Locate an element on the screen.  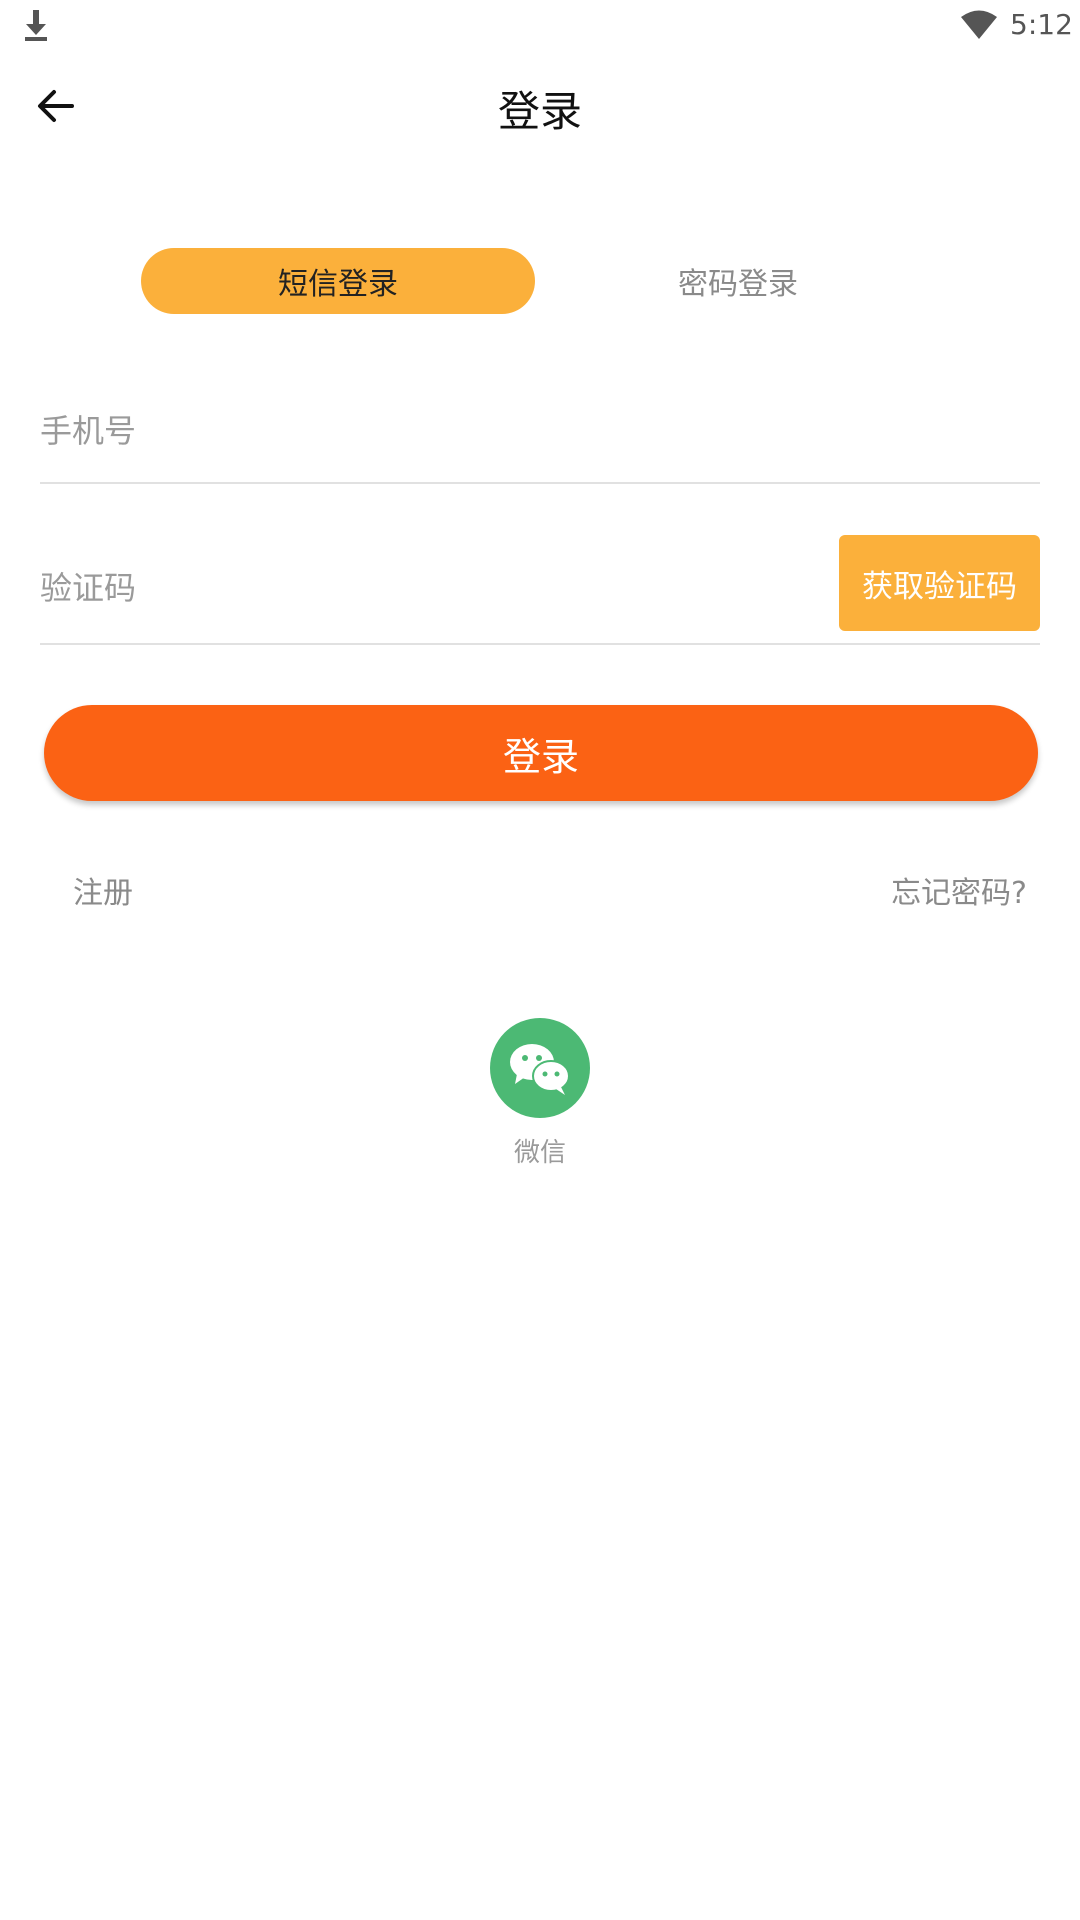
wechat-icon is located at coordinates (540, 1069).